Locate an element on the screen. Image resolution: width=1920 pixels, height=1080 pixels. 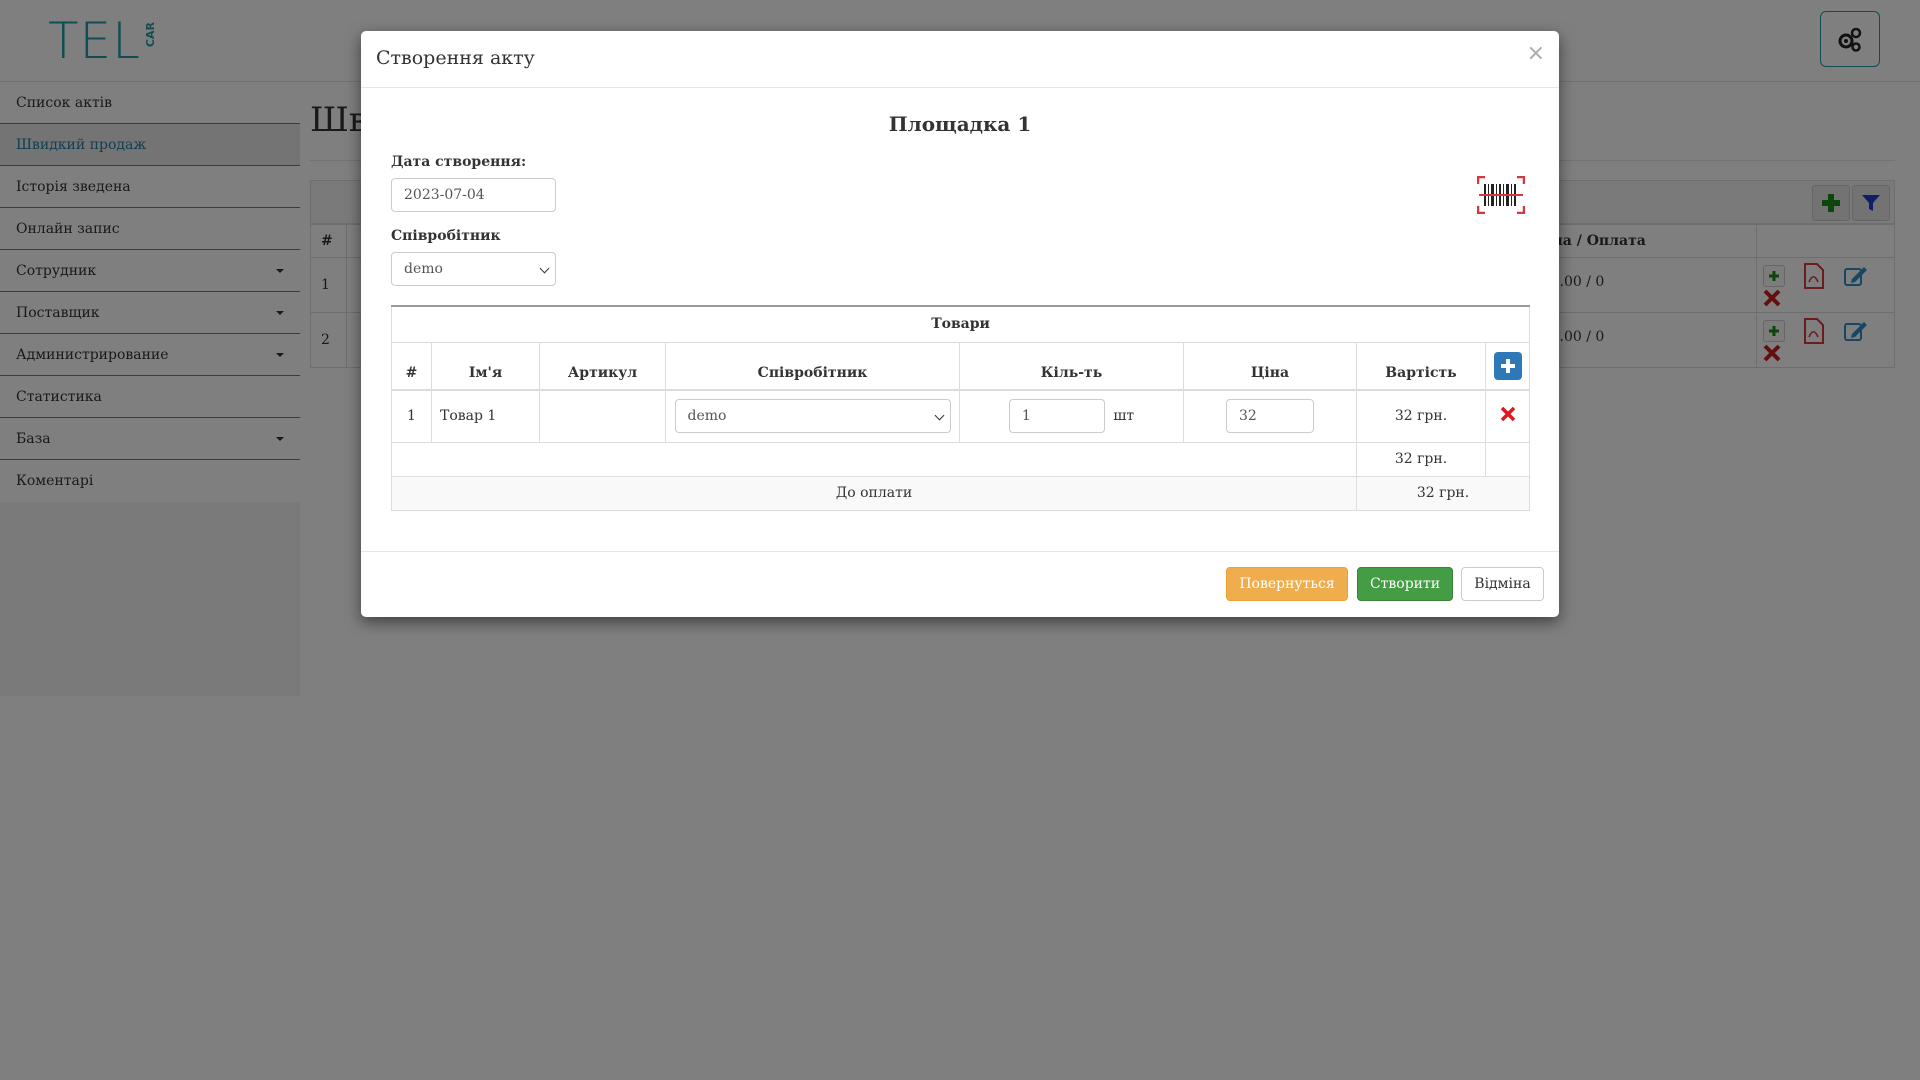
delete-icon is located at coordinates (1507, 414).